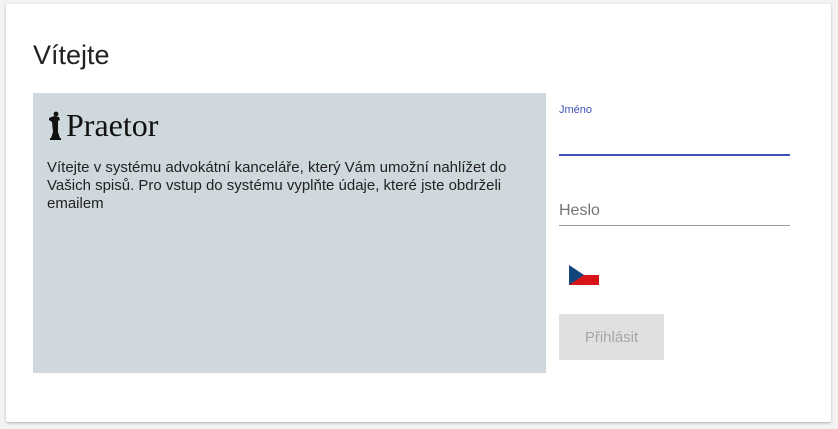 The height and width of the screenshot is (429, 838). Describe the element at coordinates (112, 125) in the screenshot. I see `logo-text: Praetor` at that location.